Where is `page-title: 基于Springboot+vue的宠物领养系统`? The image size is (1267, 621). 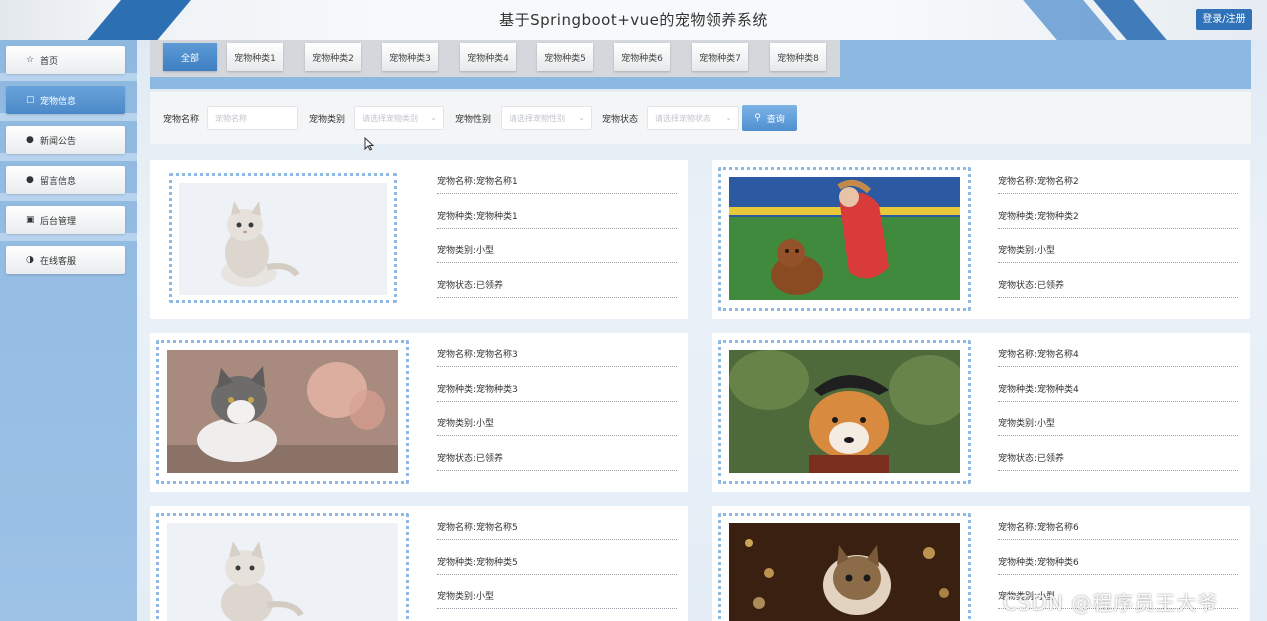
page-title: 基于Springboot+vue的宠物领养系统 is located at coordinates (633, 20).